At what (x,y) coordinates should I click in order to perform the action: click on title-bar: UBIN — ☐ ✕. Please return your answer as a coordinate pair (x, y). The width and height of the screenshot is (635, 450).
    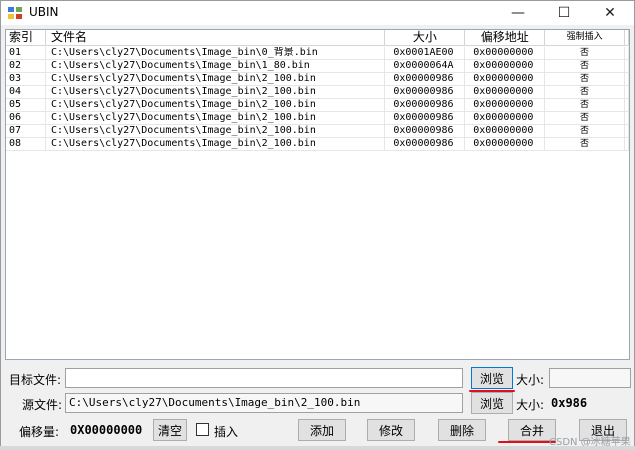
    Looking at the image, I should click on (317, 13).